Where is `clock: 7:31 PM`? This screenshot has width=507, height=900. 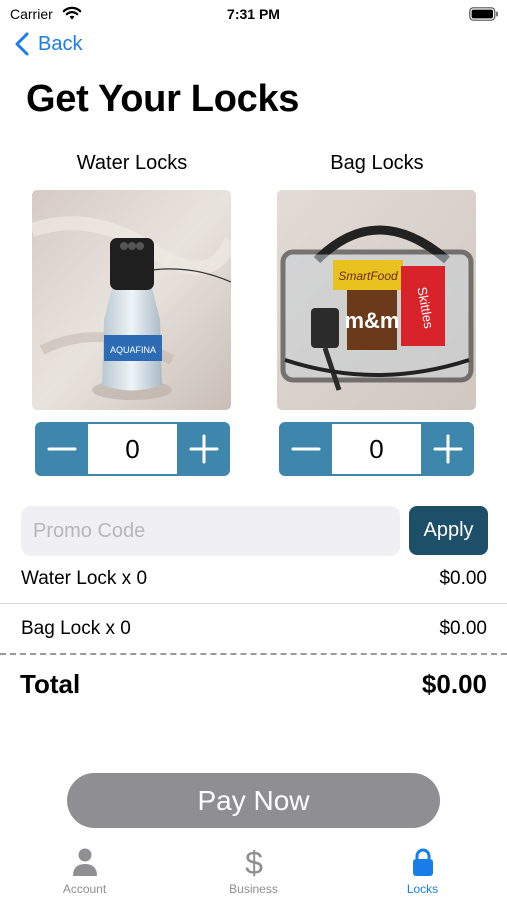
clock: 7:31 PM is located at coordinates (253, 14).